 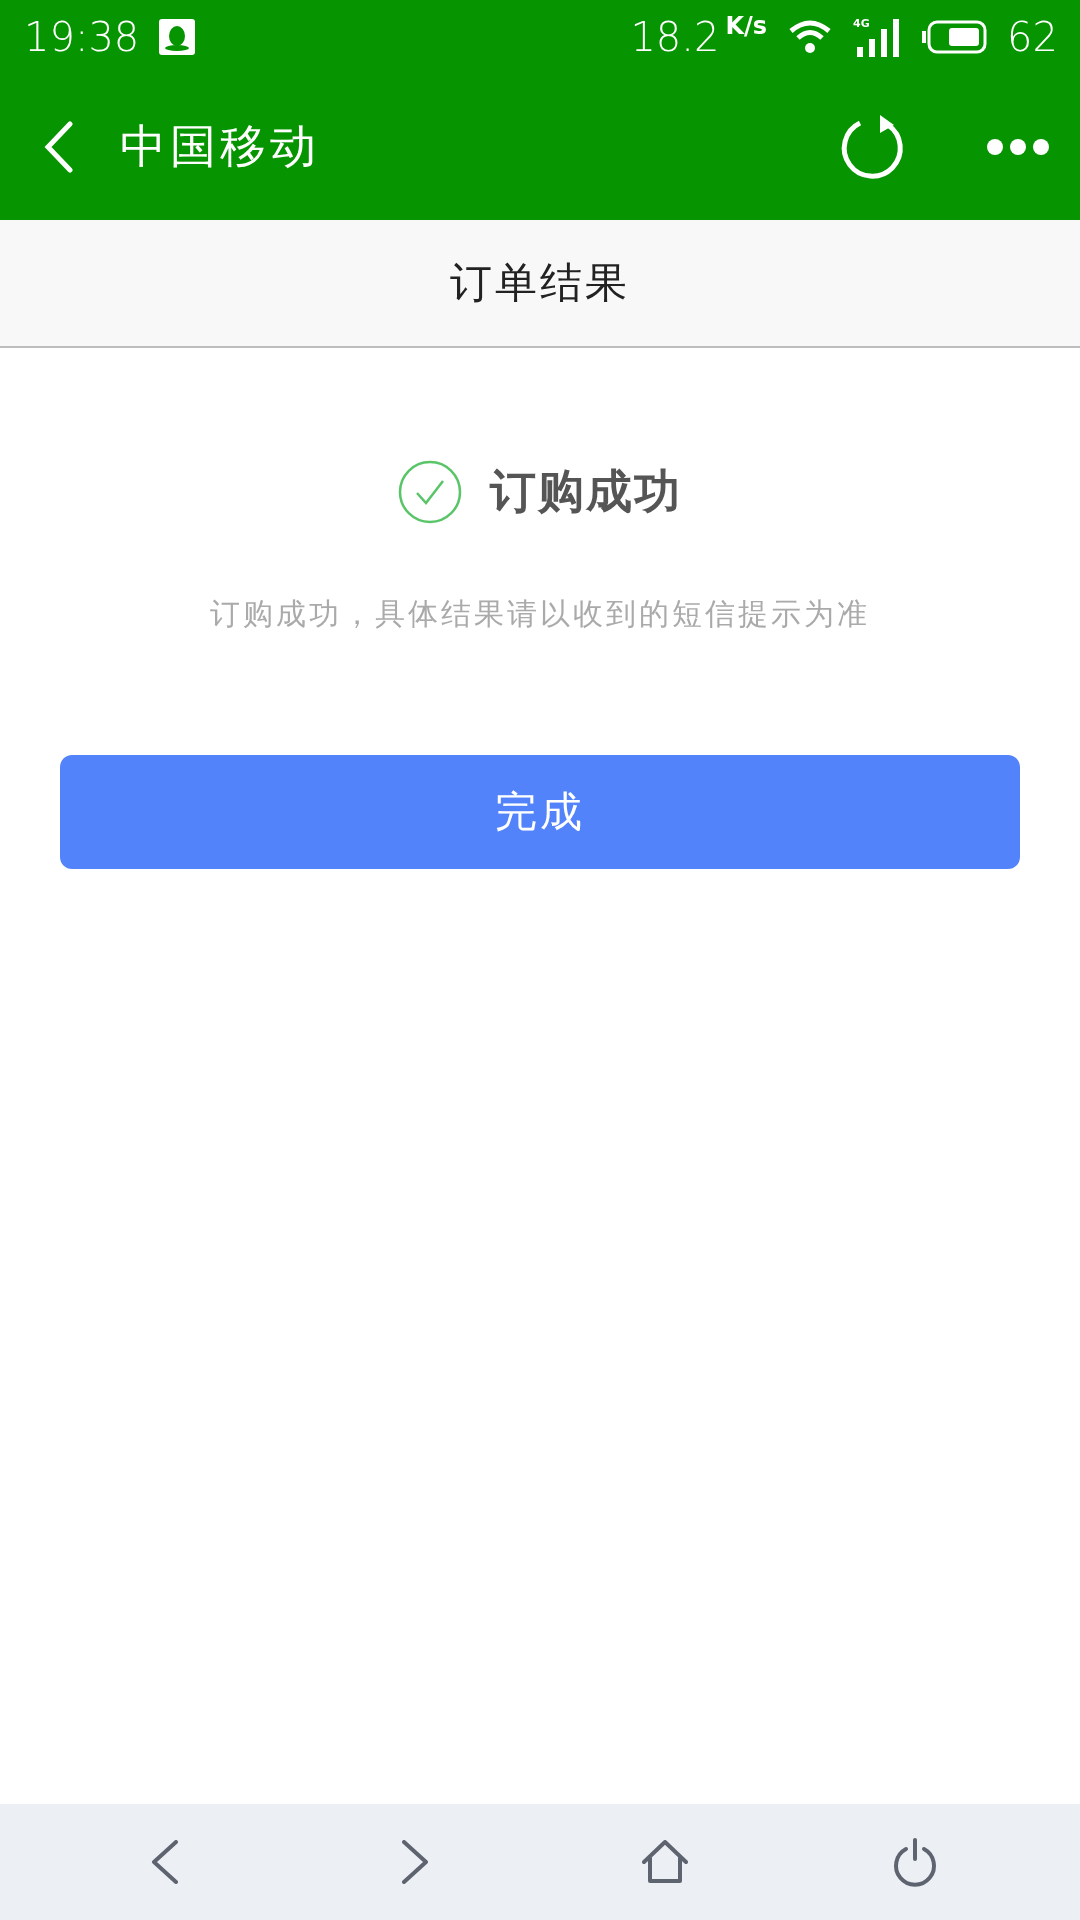 I want to click on done-button: 完成, so click(x=540, y=812).